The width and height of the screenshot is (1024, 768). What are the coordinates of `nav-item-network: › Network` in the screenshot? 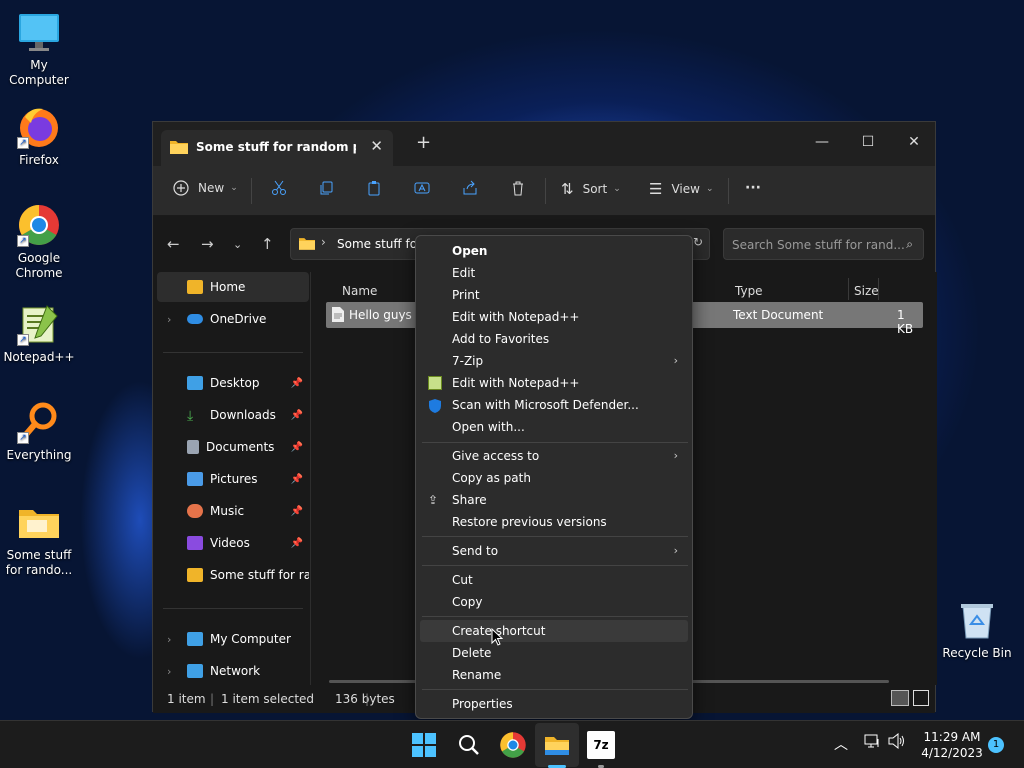 It's located at (233, 671).